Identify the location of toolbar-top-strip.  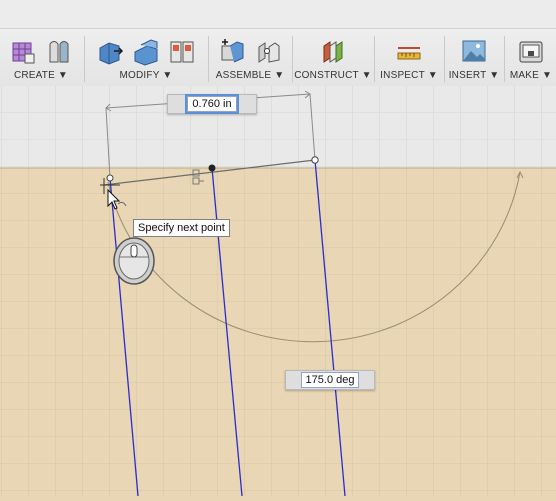
(278, 14).